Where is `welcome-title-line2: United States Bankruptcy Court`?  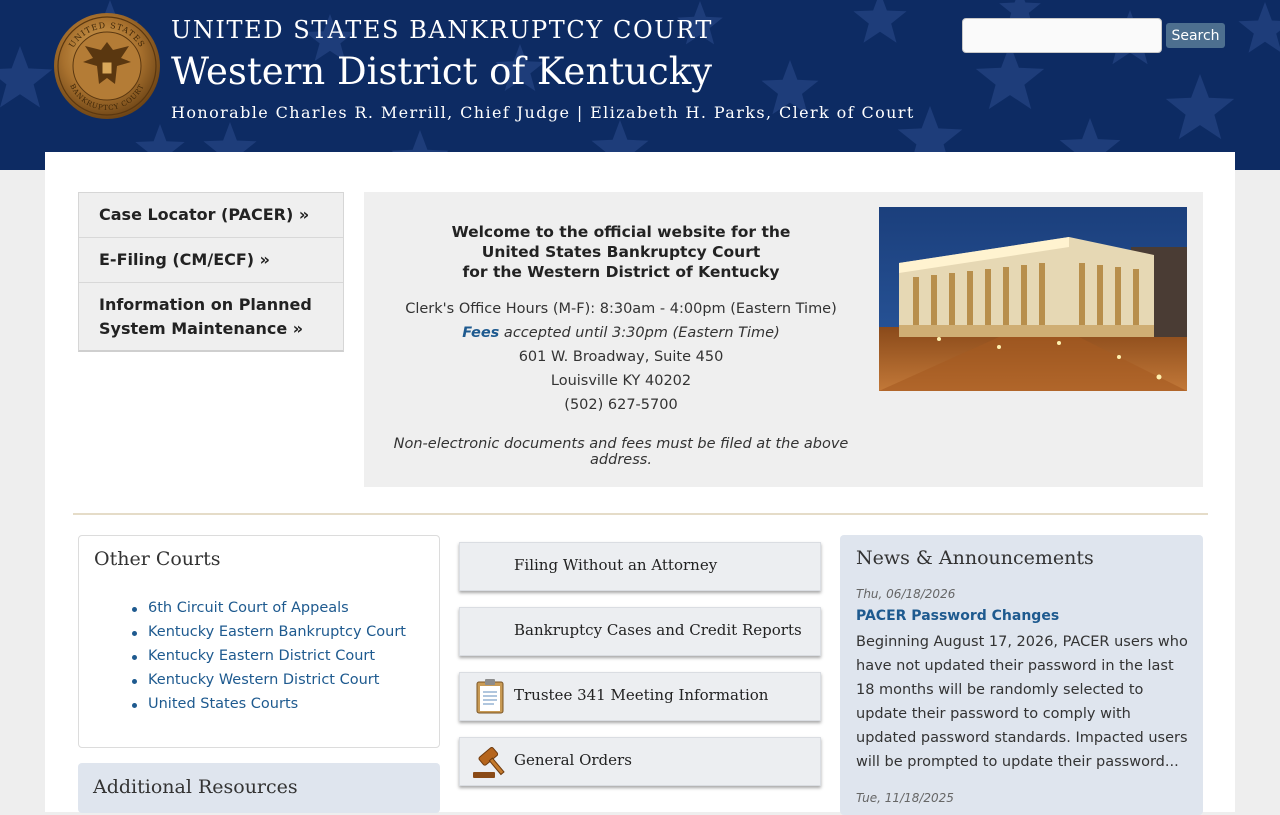 welcome-title-line2: United States Bankruptcy Court is located at coordinates (621, 252).